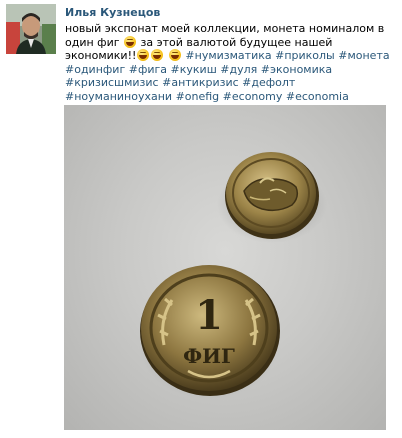 The image size is (402, 438). I want to click on hashtag-link: #приколы, so click(305, 55).